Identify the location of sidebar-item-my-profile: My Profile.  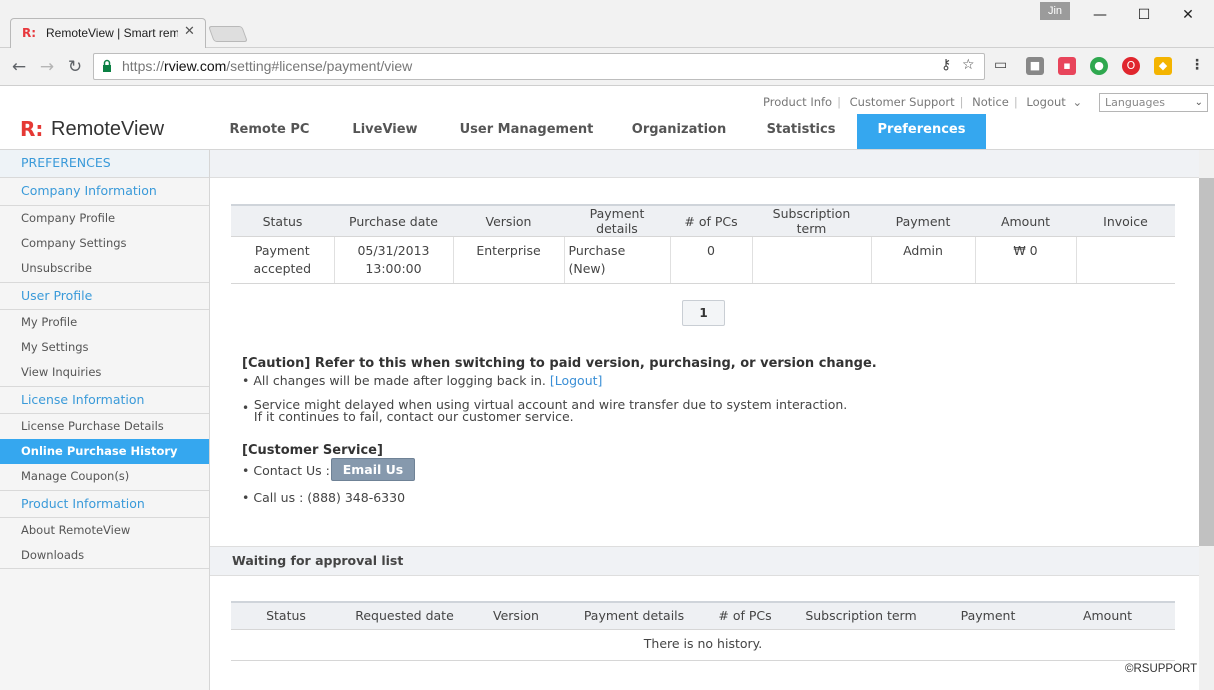
(104, 322).